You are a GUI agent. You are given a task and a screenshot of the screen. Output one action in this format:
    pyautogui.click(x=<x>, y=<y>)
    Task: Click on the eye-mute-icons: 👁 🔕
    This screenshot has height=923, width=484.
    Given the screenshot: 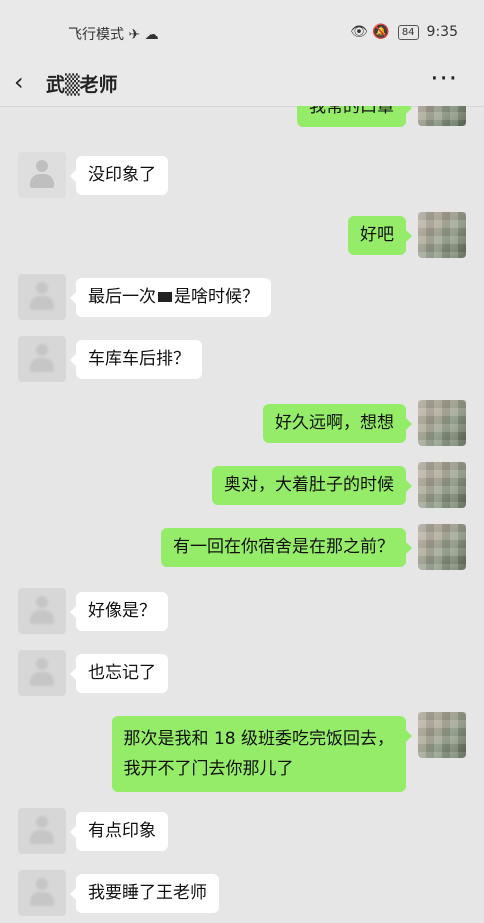 What is the action you would take?
    pyautogui.click(x=370, y=32)
    